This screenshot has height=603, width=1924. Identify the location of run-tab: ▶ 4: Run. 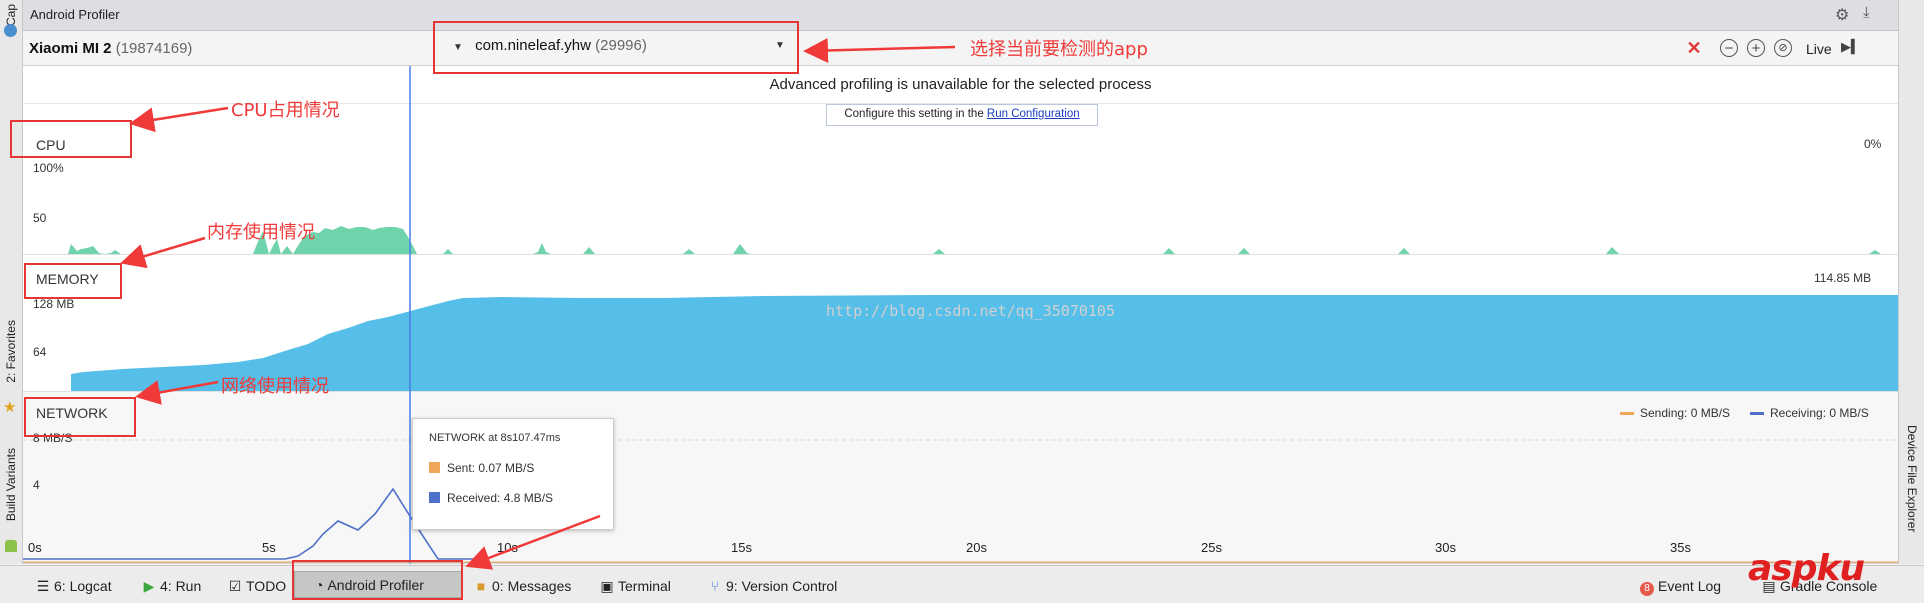
(172, 586).